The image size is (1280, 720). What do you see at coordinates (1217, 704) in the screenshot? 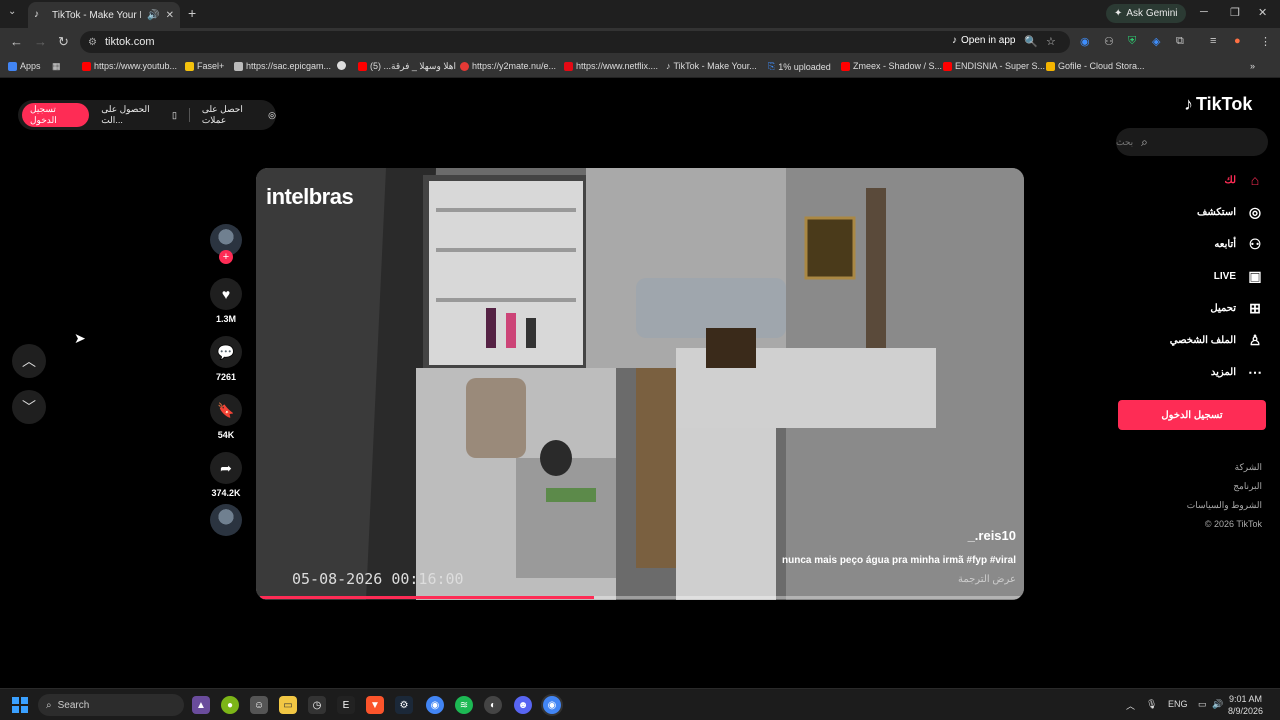
I see `volume-icon: 🔊` at bounding box center [1217, 704].